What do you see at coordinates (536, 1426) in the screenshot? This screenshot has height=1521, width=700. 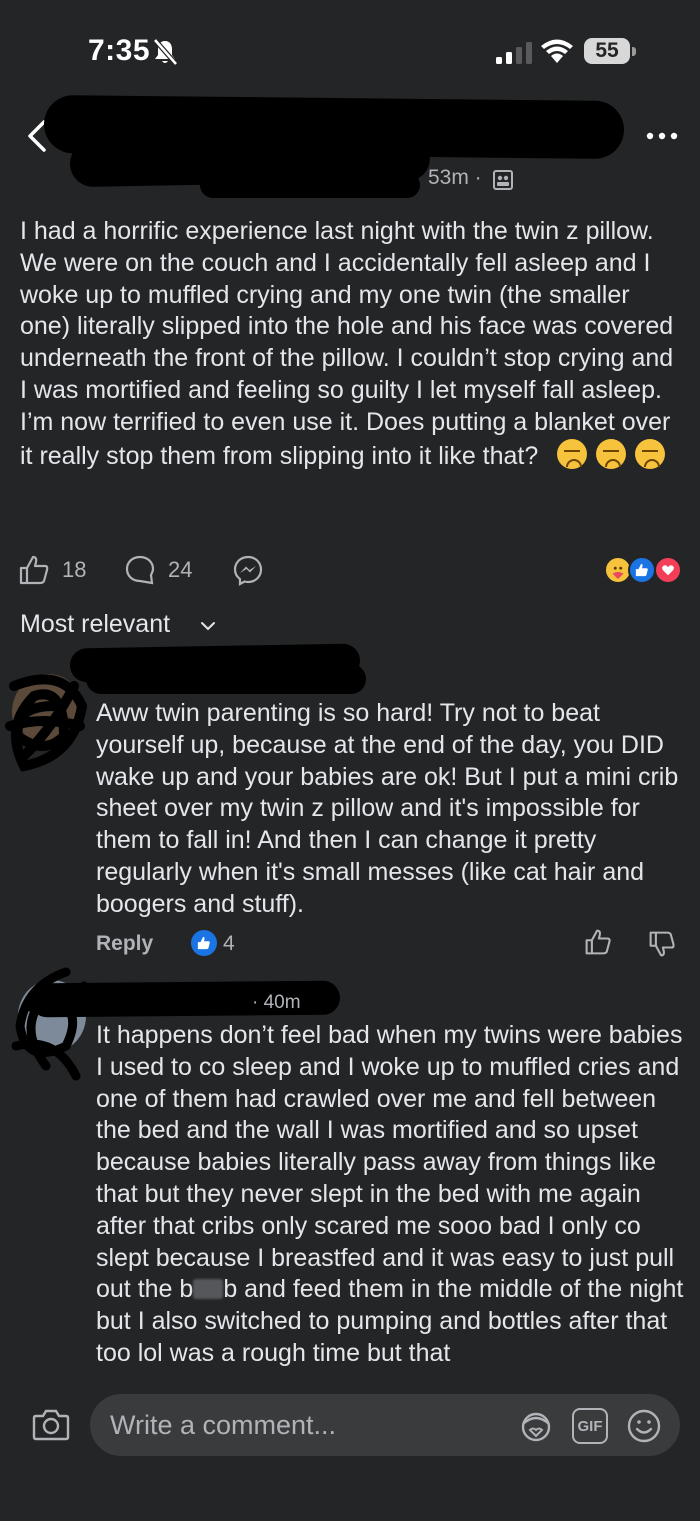 I see `avatar-sticker-icon` at bounding box center [536, 1426].